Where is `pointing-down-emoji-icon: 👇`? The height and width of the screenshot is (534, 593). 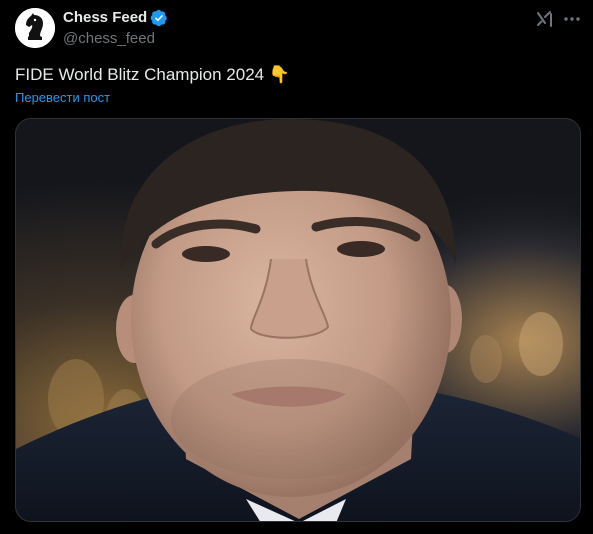
pointing-down-emoji-icon: 👇 is located at coordinates (279, 74).